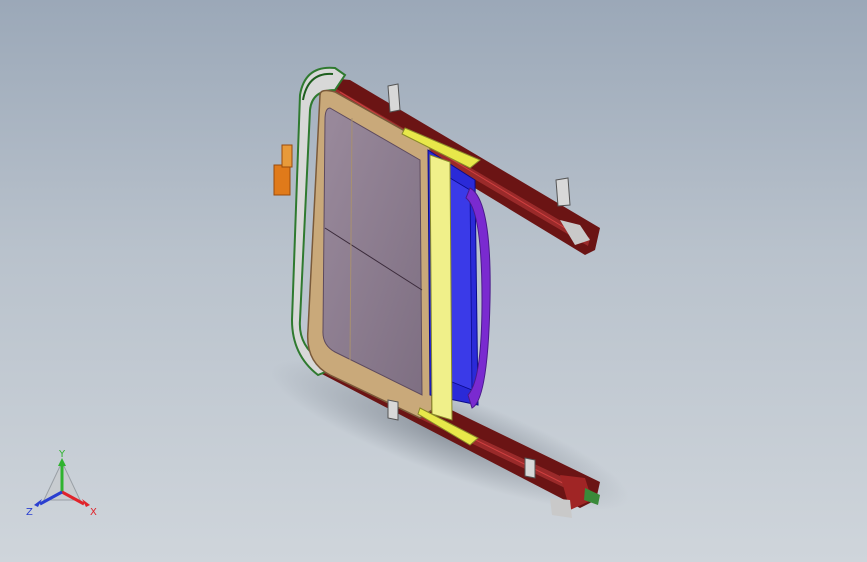 The image size is (867, 562). Describe the element at coordinates (61, 483) in the screenshot. I see `coordinate-triad: Y X Z` at that location.